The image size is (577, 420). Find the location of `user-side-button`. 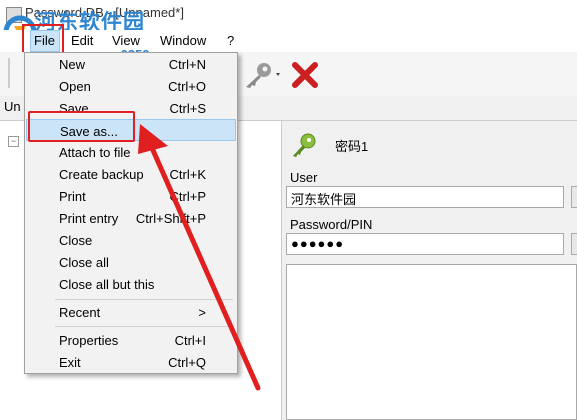

user-side-button is located at coordinates (574, 197).